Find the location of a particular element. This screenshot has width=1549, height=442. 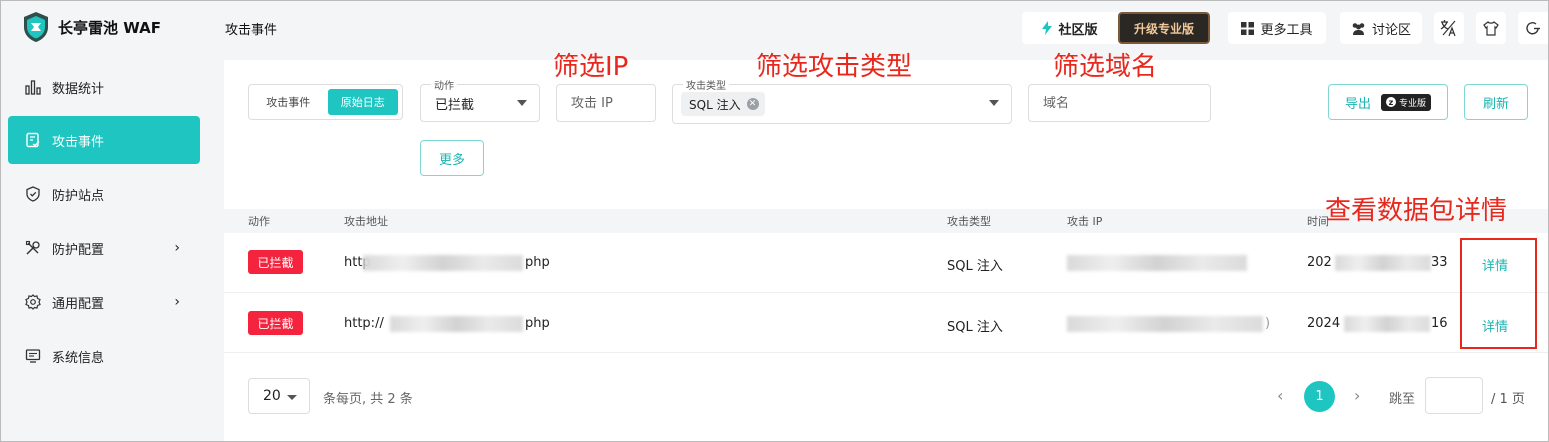

tools-icon is located at coordinates (33, 248).